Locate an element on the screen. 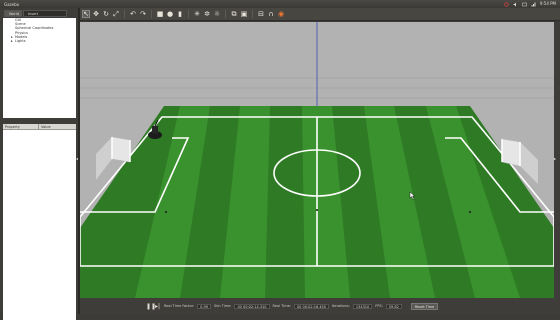 The image size is (560, 320). network-icon is located at coordinates (533, 4).